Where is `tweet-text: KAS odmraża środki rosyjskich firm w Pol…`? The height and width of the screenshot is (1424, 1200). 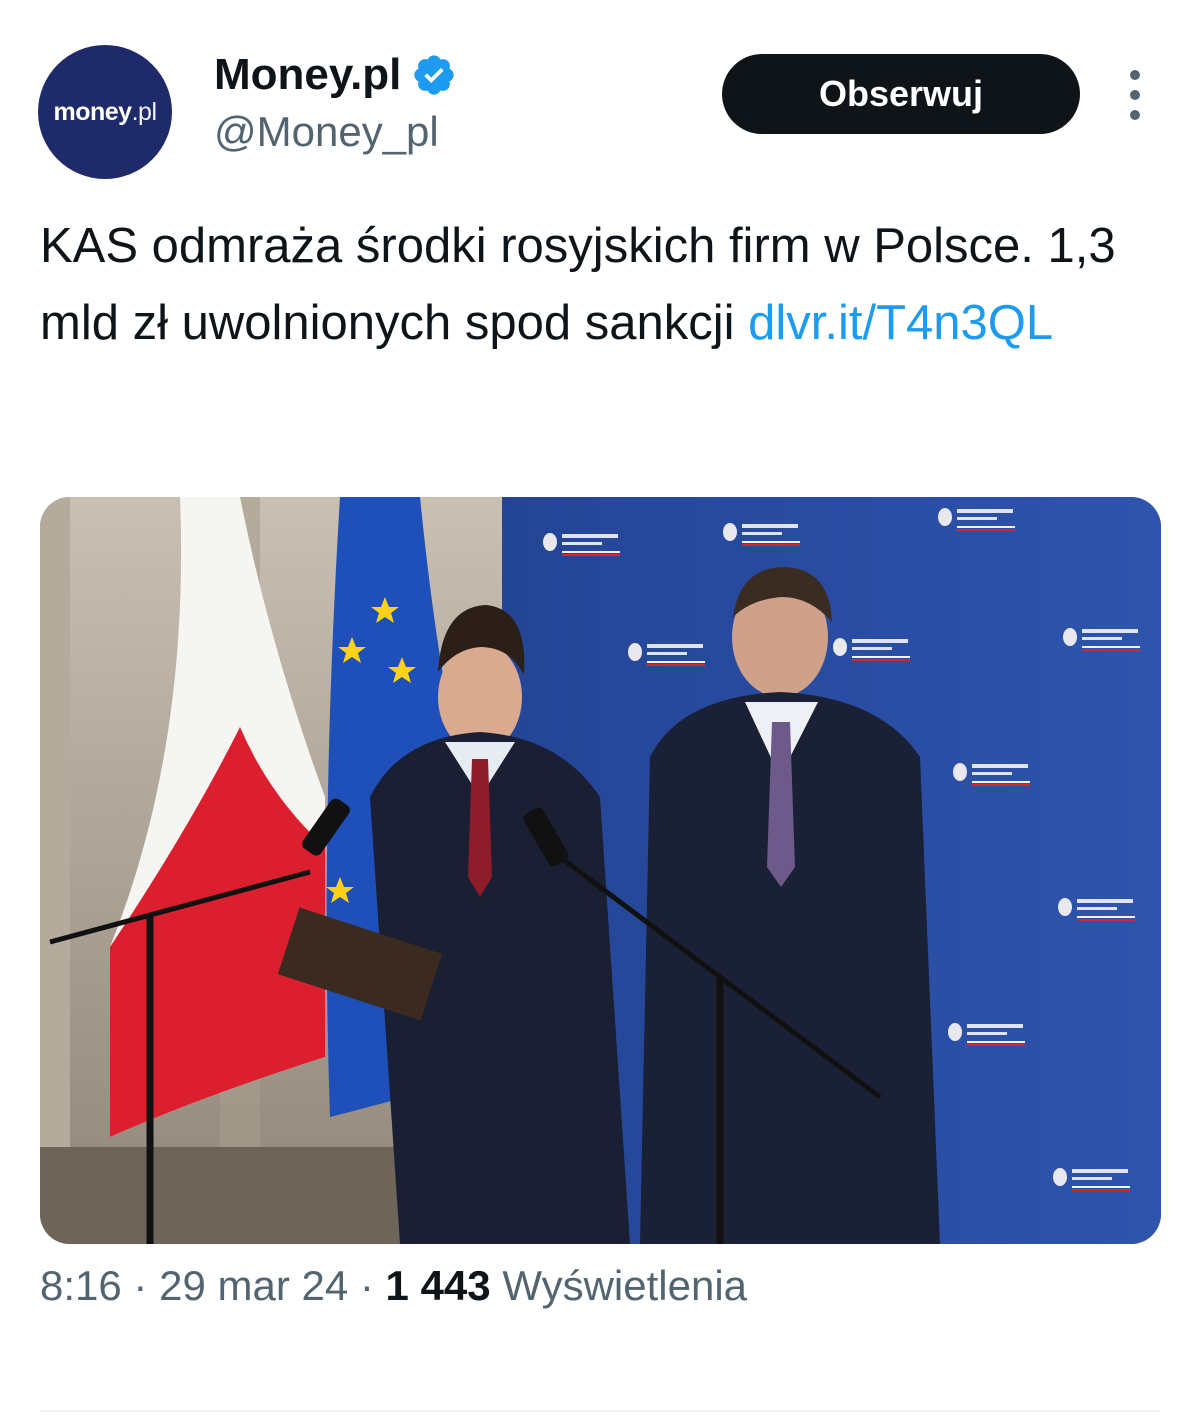 tweet-text: KAS odmraża środki rosyjskich firm w Pol… is located at coordinates (600, 285).